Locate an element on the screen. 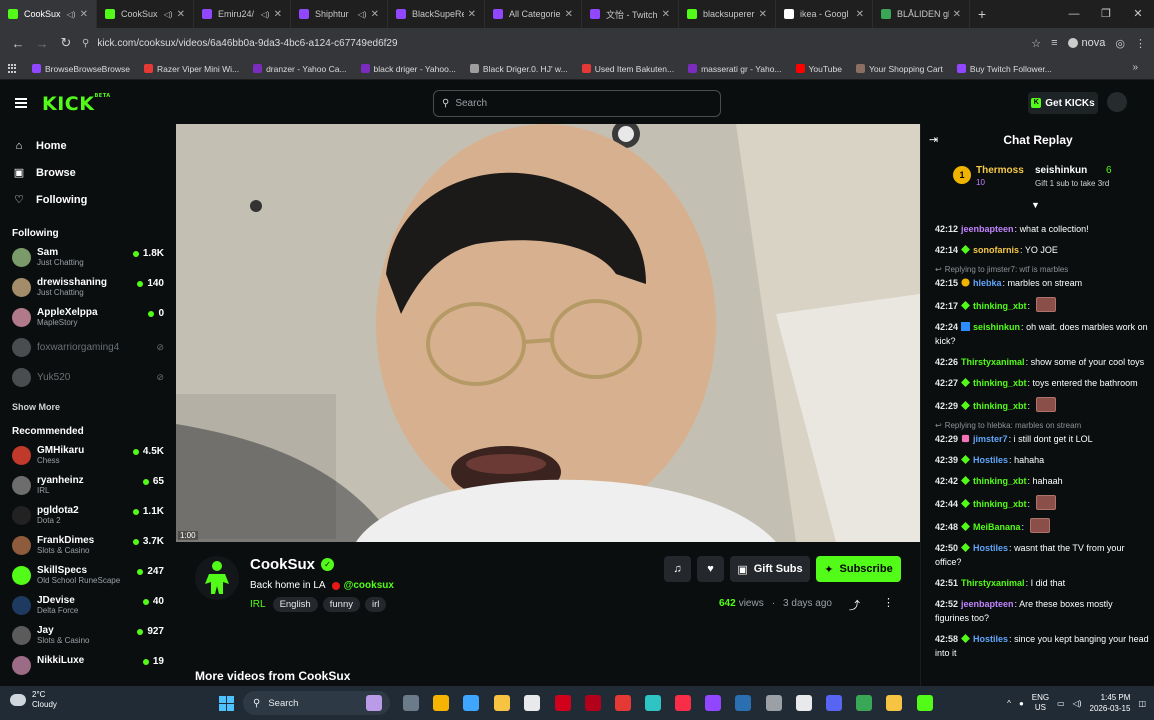 The height and width of the screenshot is (720, 1154). share-icon: ⤴ is located at coordinates (854, 605).